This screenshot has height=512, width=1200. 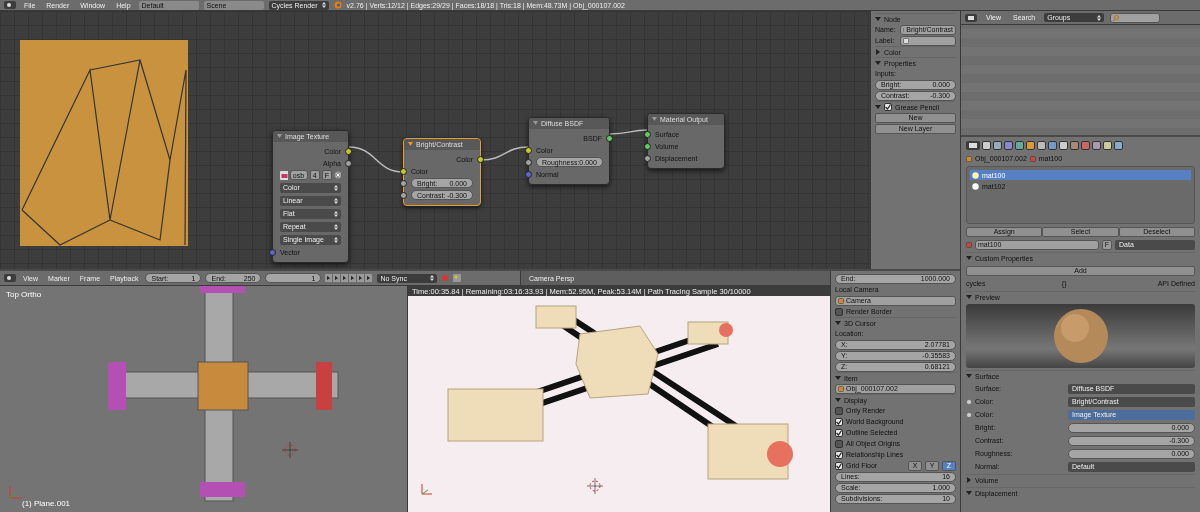 What do you see at coordinates (628, 132) in the screenshot?
I see `node-link` at bounding box center [628, 132].